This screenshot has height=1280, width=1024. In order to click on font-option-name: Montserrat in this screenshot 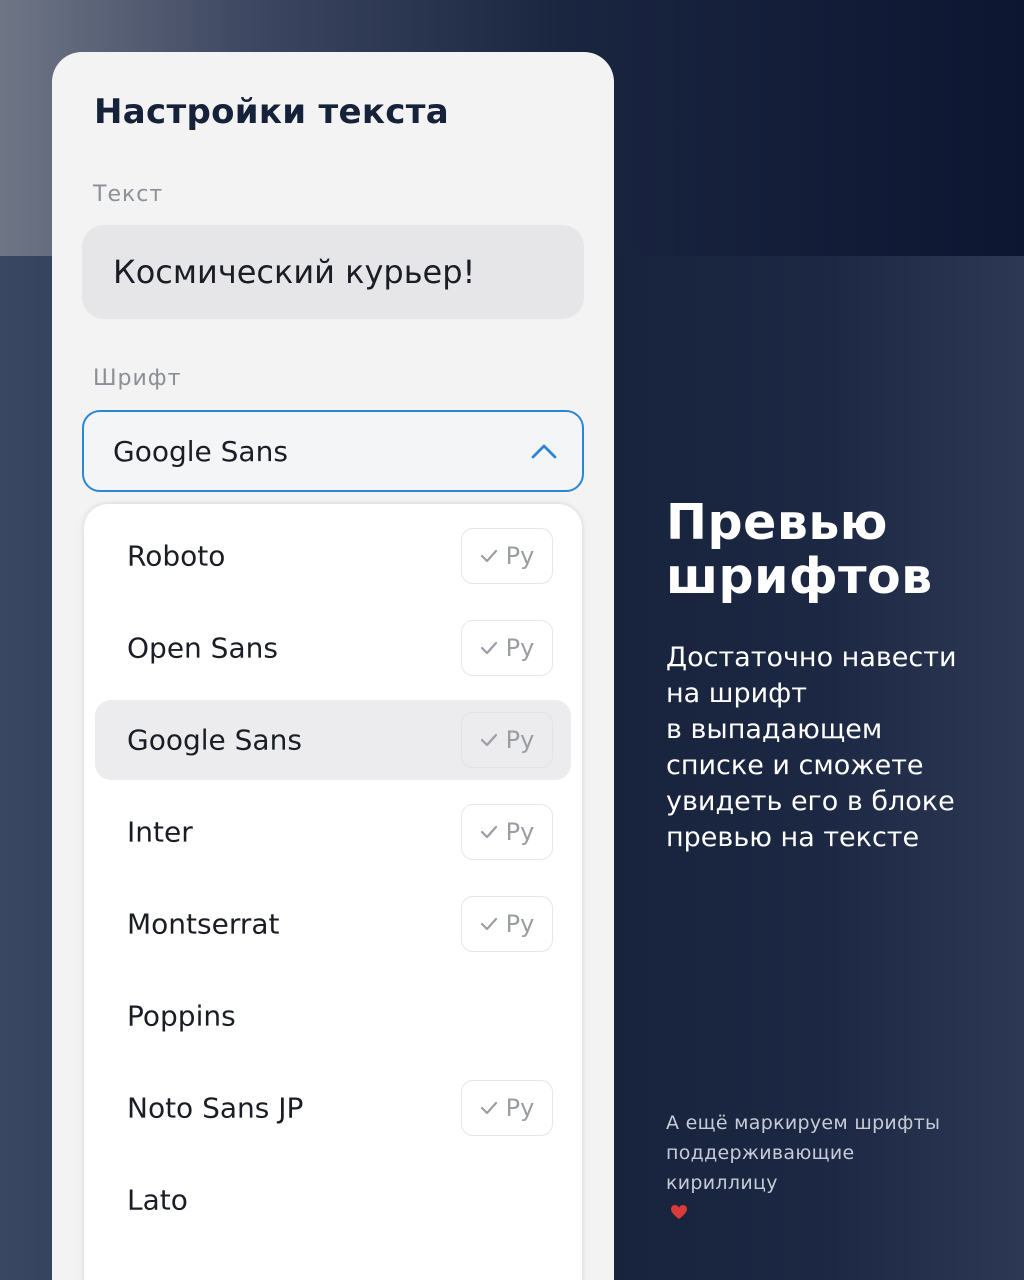, I will do `click(203, 924)`.